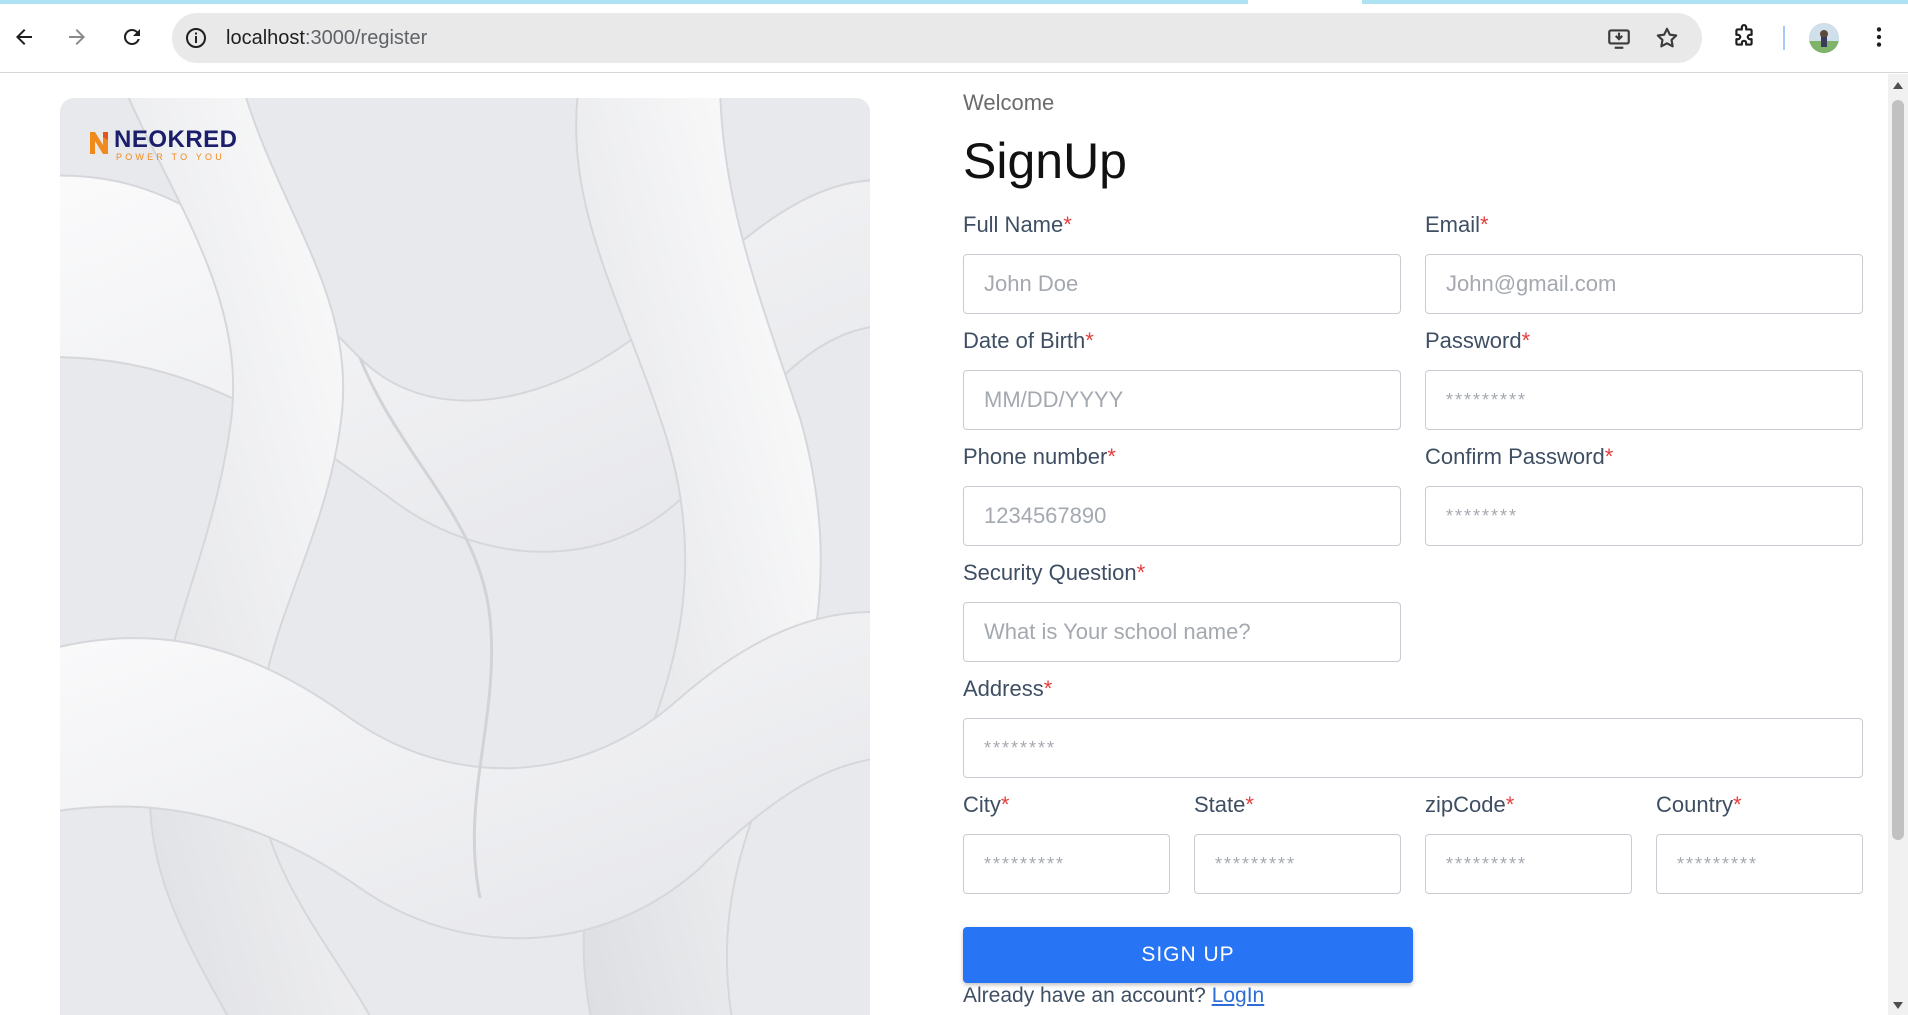 The width and height of the screenshot is (1908, 1015). What do you see at coordinates (1182, 342) in the screenshot?
I see `dob-label: Date of Birth*` at bounding box center [1182, 342].